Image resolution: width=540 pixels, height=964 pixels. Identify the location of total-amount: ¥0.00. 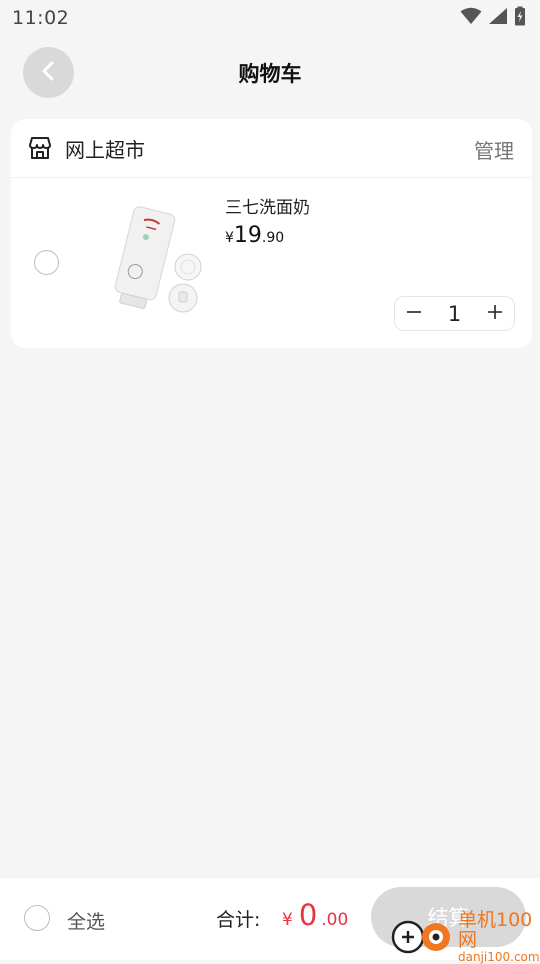
(315, 915).